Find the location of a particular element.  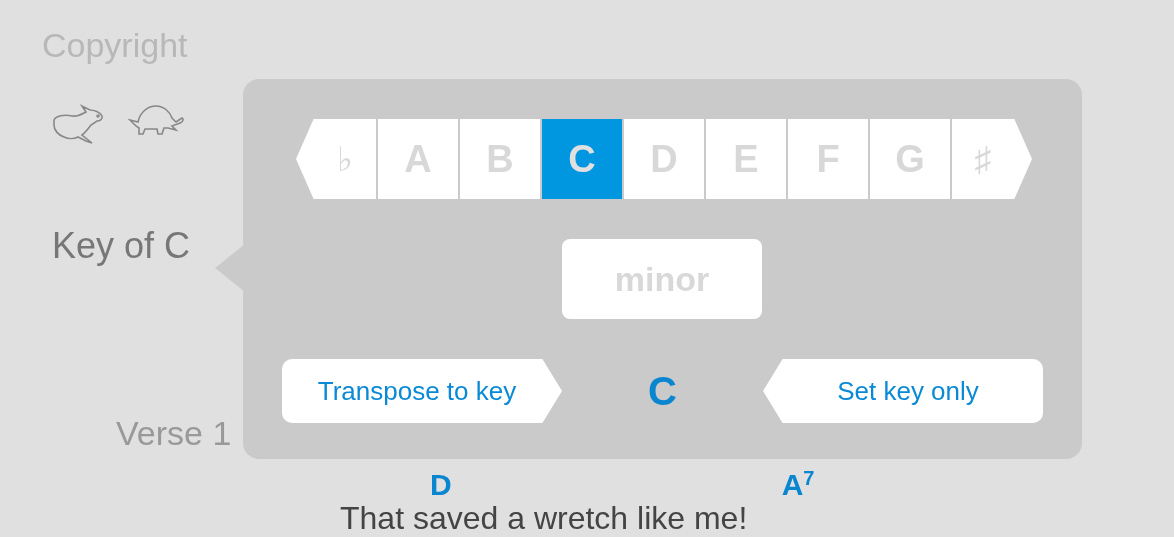

current-key: C is located at coordinates (662, 391).